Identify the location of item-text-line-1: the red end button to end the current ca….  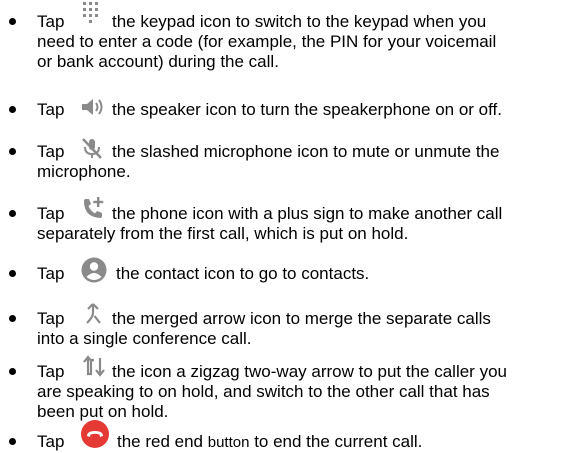
(269, 442).